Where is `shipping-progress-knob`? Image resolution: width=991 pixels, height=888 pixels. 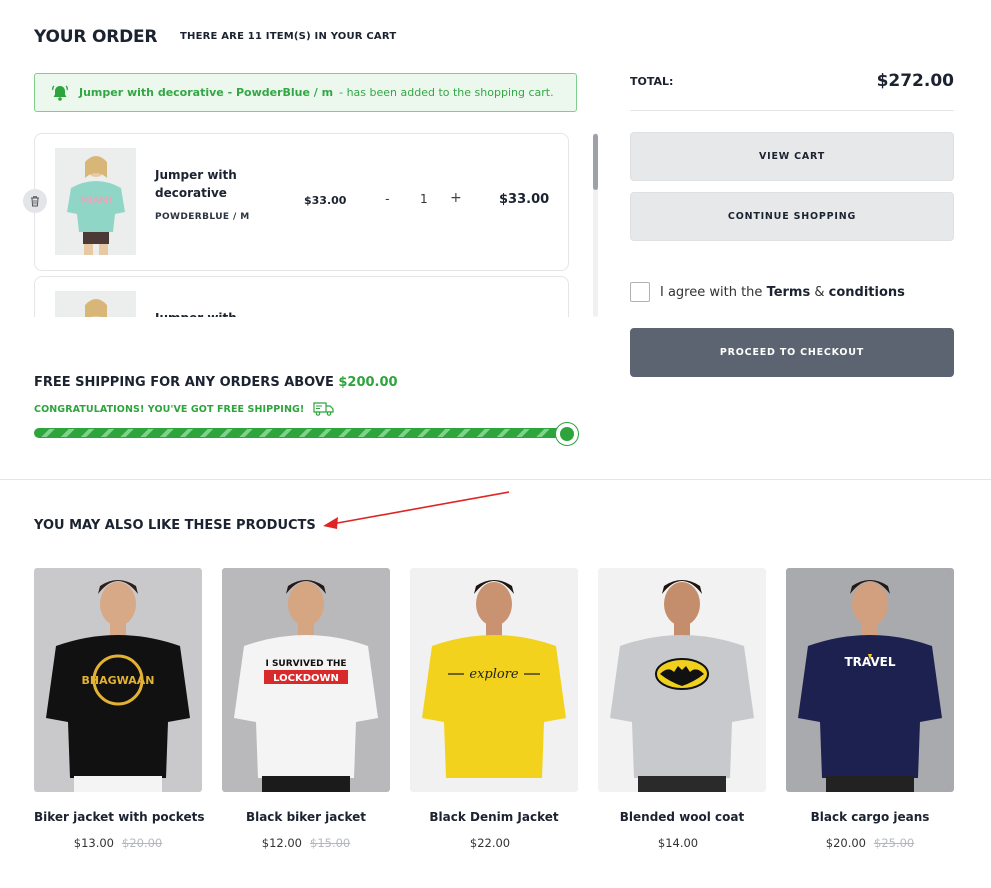 shipping-progress-knob is located at coordinates (567, 434).